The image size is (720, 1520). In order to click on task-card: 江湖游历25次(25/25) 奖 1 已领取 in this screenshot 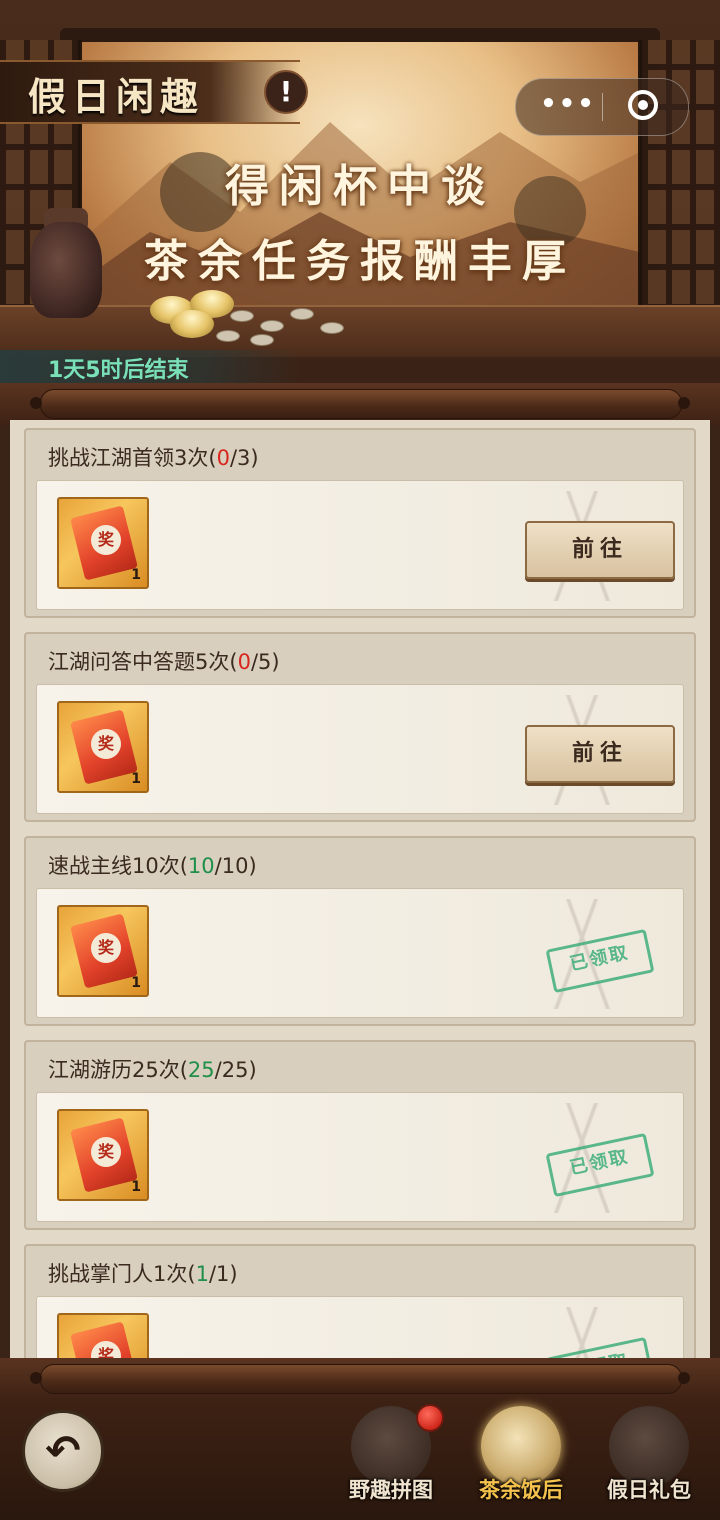, I will do `click(360, 1135)`.